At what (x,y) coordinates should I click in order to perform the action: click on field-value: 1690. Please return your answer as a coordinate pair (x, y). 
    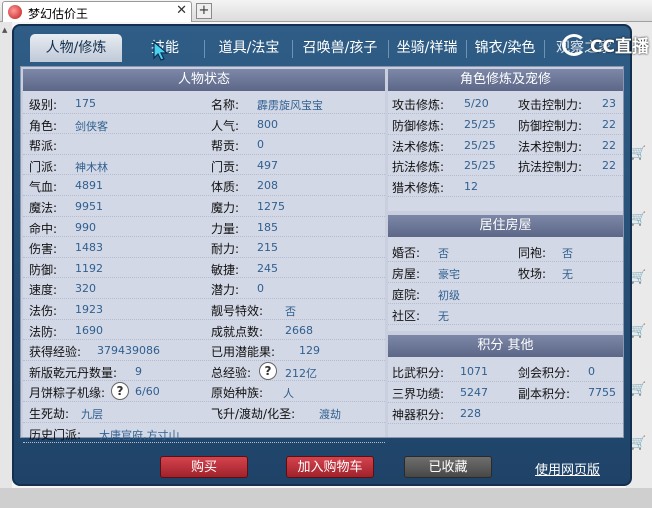
    Looking at the image, I should click on (89, 330).